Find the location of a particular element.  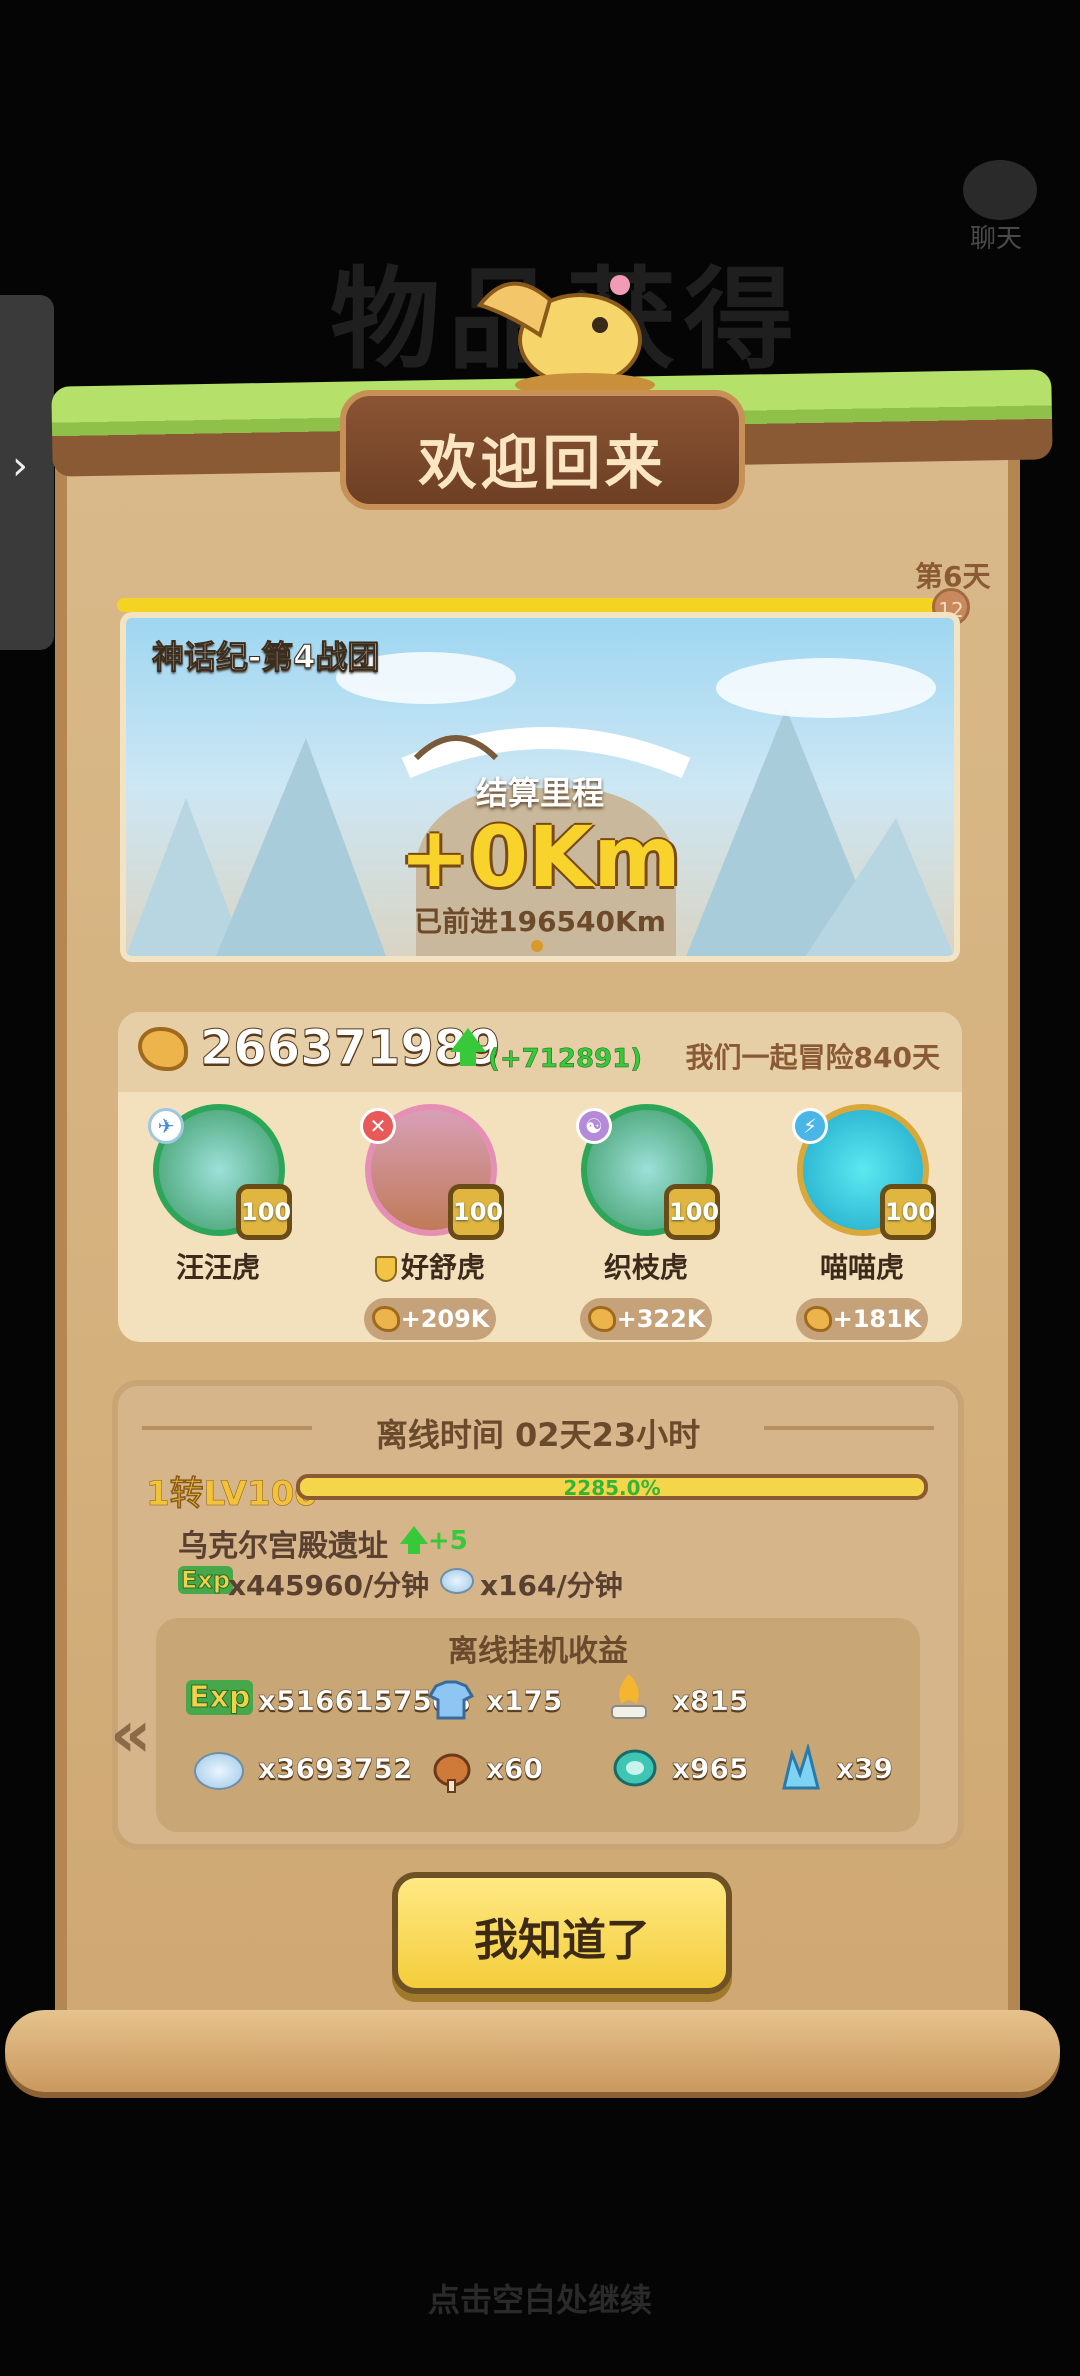

hero-bonus-value: +322K is located at coordinates (661, 1319).